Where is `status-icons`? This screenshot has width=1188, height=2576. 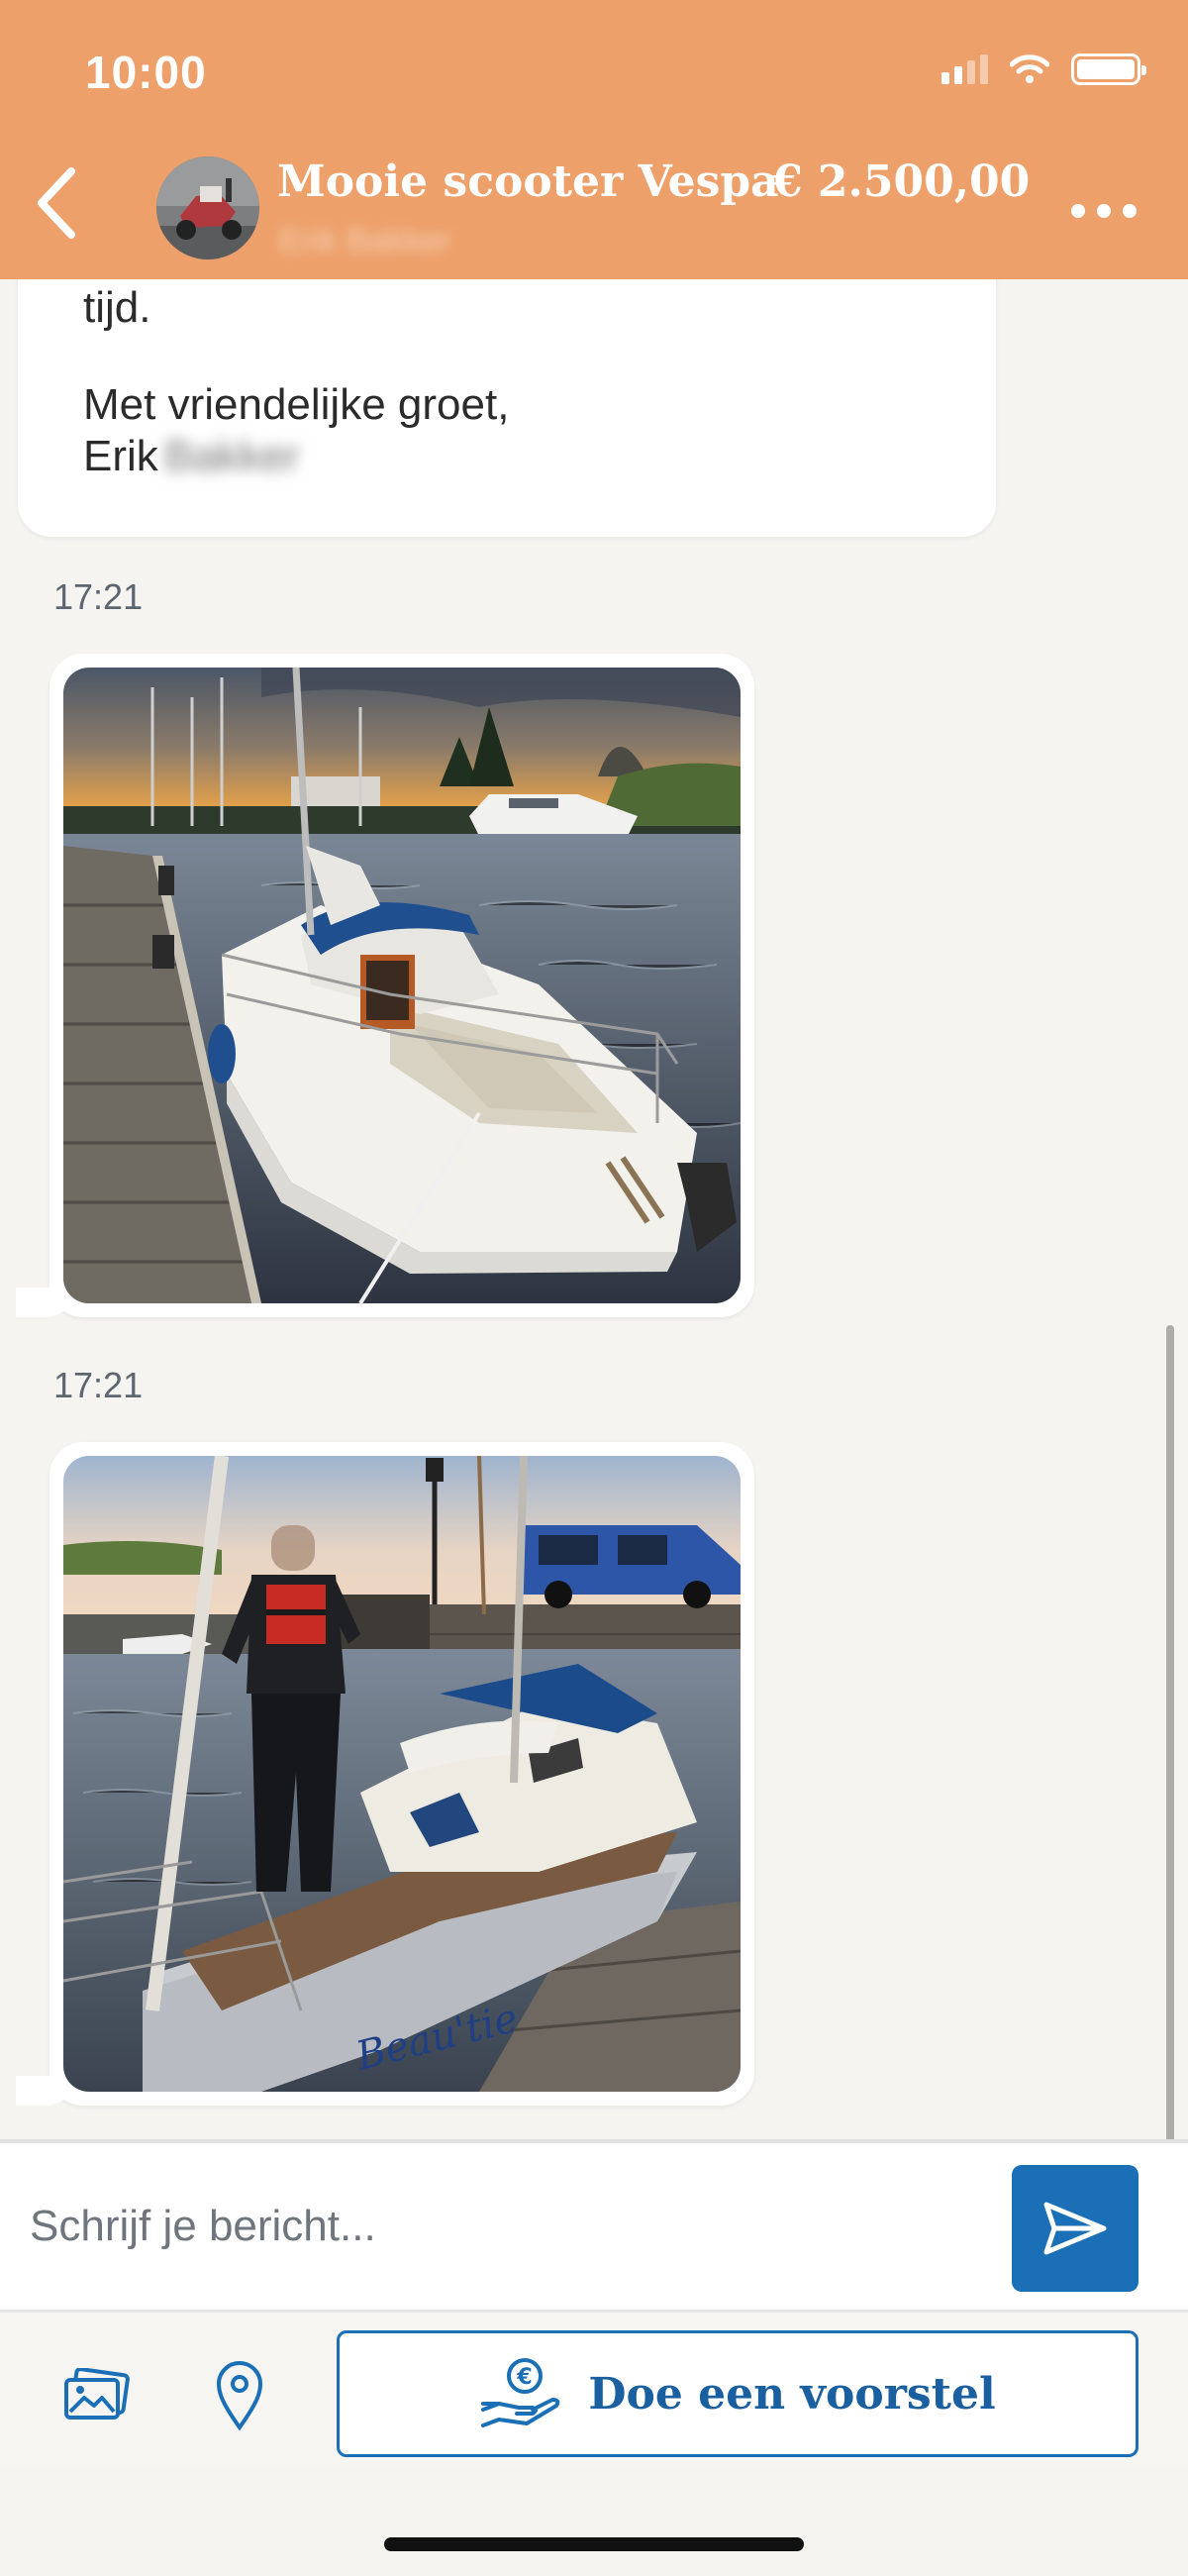 status-icons is located at coordinates (1043, 69).